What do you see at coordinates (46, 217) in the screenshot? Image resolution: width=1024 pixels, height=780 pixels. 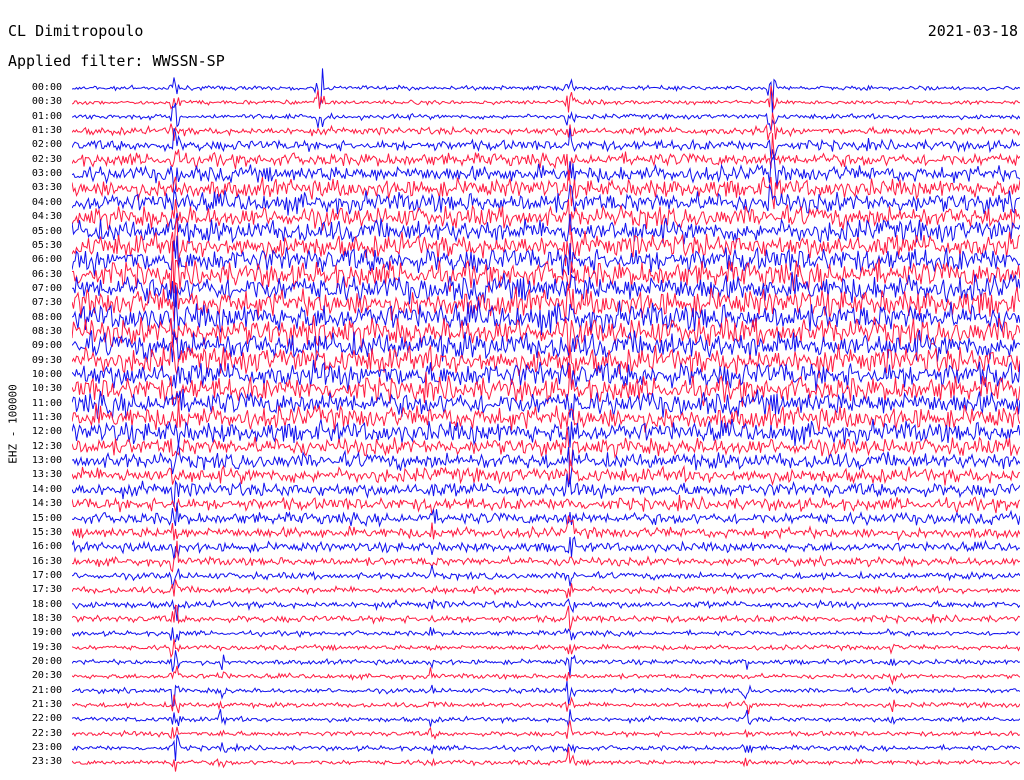 I see `time-label: 04:30` at bounding box center [46, 217].